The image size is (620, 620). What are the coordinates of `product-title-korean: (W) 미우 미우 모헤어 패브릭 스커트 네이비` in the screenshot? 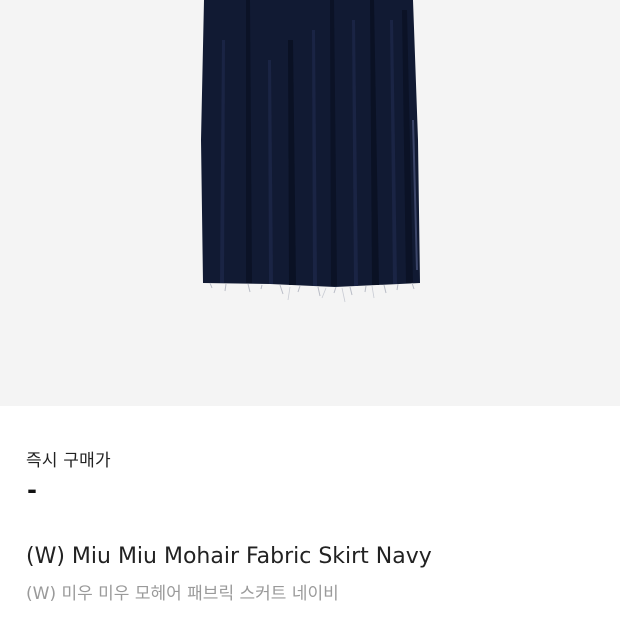 It's located at (182, 594).